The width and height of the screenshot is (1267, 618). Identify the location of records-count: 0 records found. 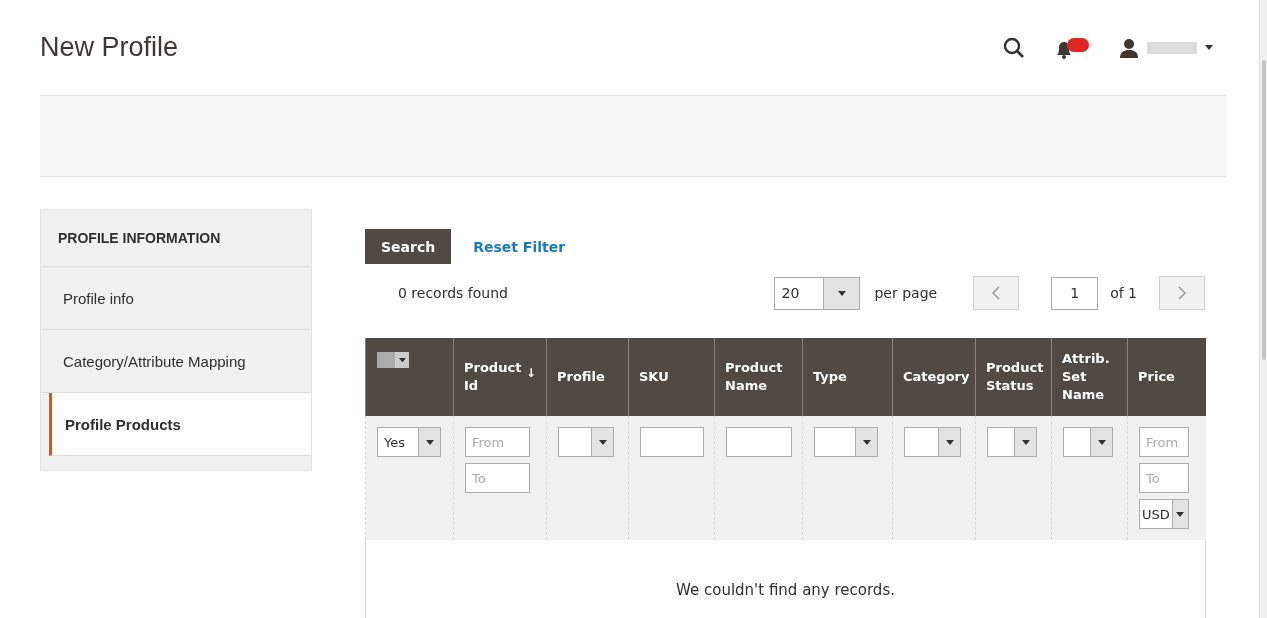
(453, 293).